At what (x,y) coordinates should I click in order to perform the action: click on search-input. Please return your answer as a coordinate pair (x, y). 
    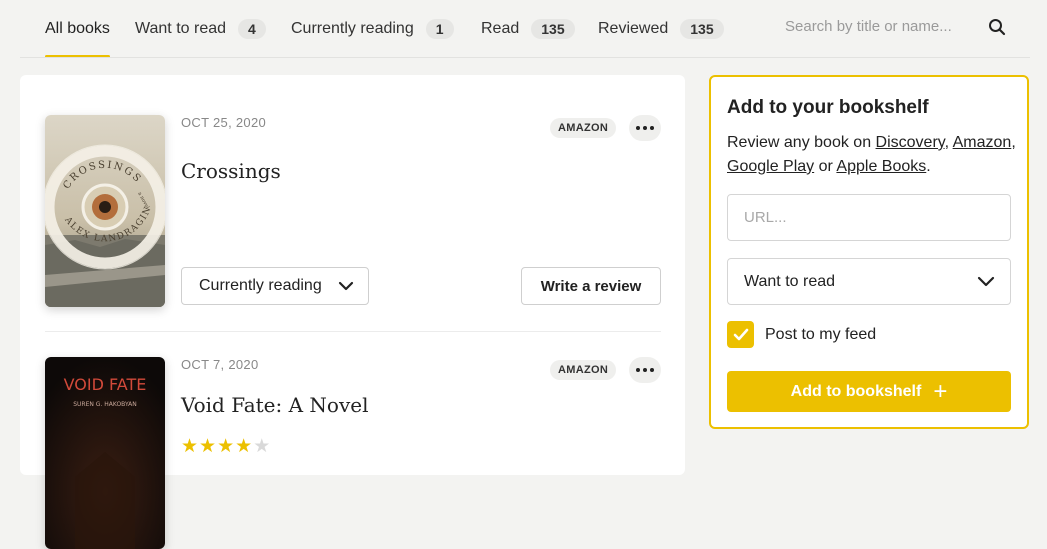
    Looking at the image, I should click on (880, 26).